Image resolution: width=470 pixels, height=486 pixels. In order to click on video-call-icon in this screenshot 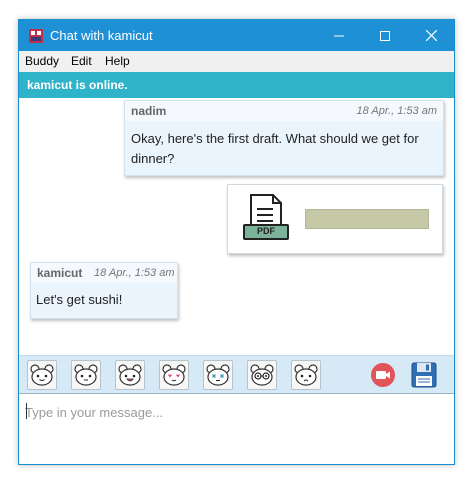, I will do `click(383, 375)`.